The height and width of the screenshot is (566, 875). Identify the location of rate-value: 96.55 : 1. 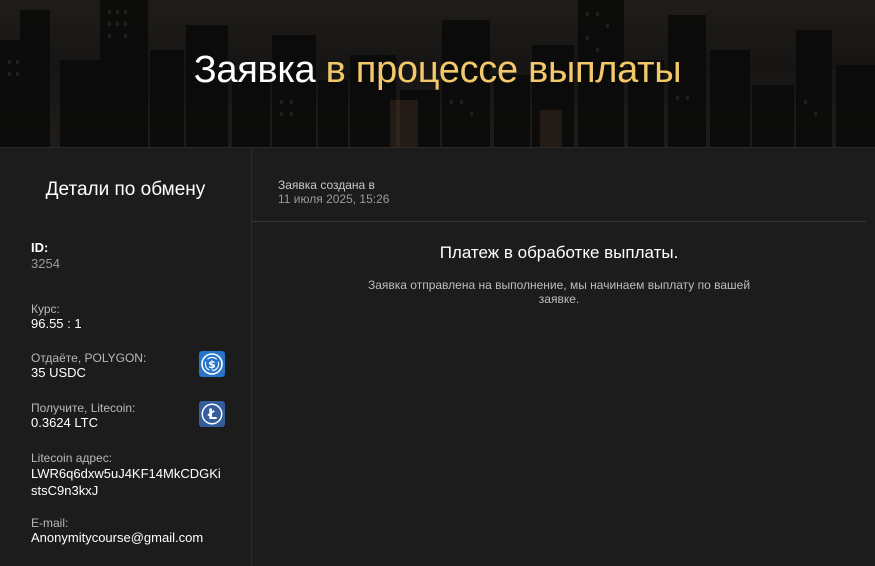
(56, 323).